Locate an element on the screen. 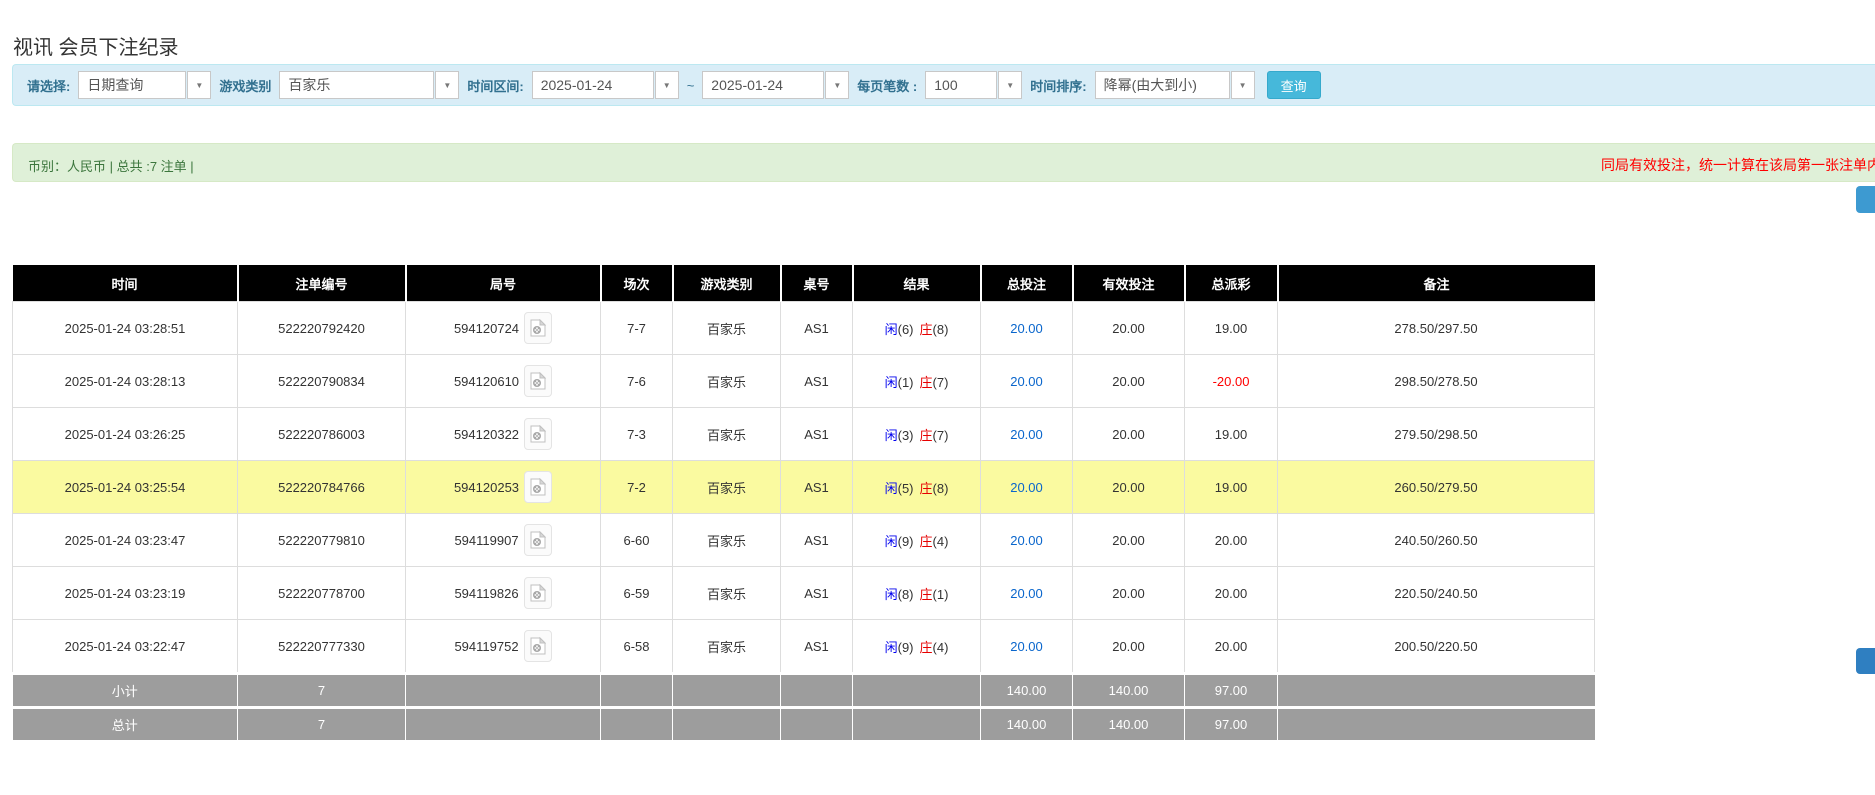 This screenshot has height=795, width=1875. page-size-value: 100 is located at coordinates (961, 85).